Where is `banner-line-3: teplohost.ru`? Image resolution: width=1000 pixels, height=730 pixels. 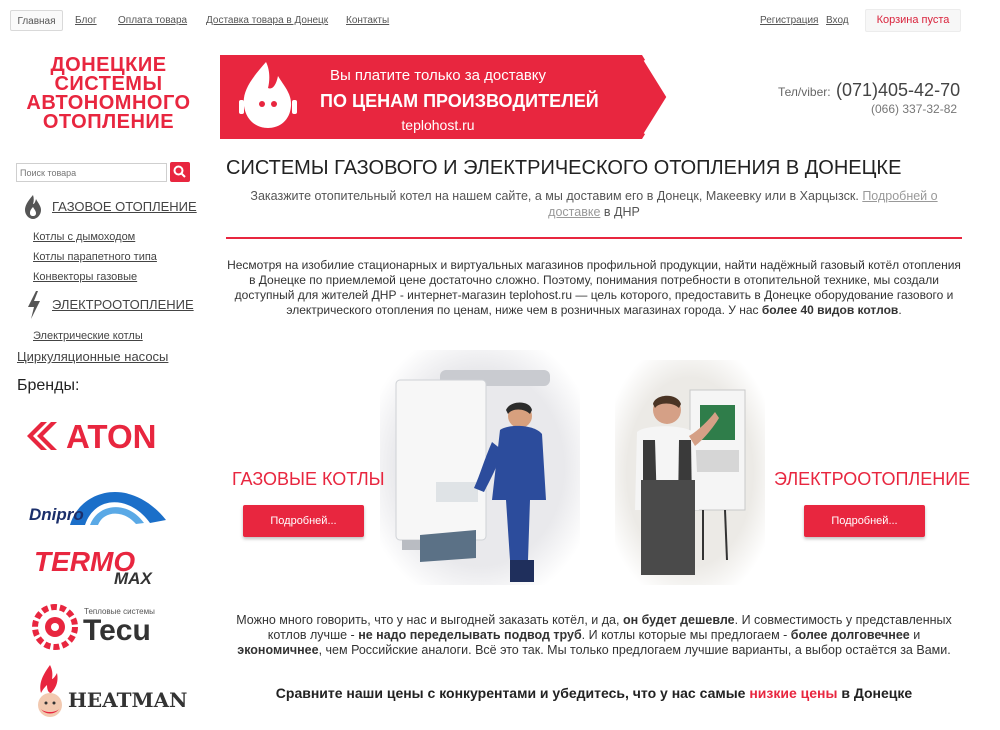 banner-line-3: teplohost.ru is located at coordinates (438, 125).